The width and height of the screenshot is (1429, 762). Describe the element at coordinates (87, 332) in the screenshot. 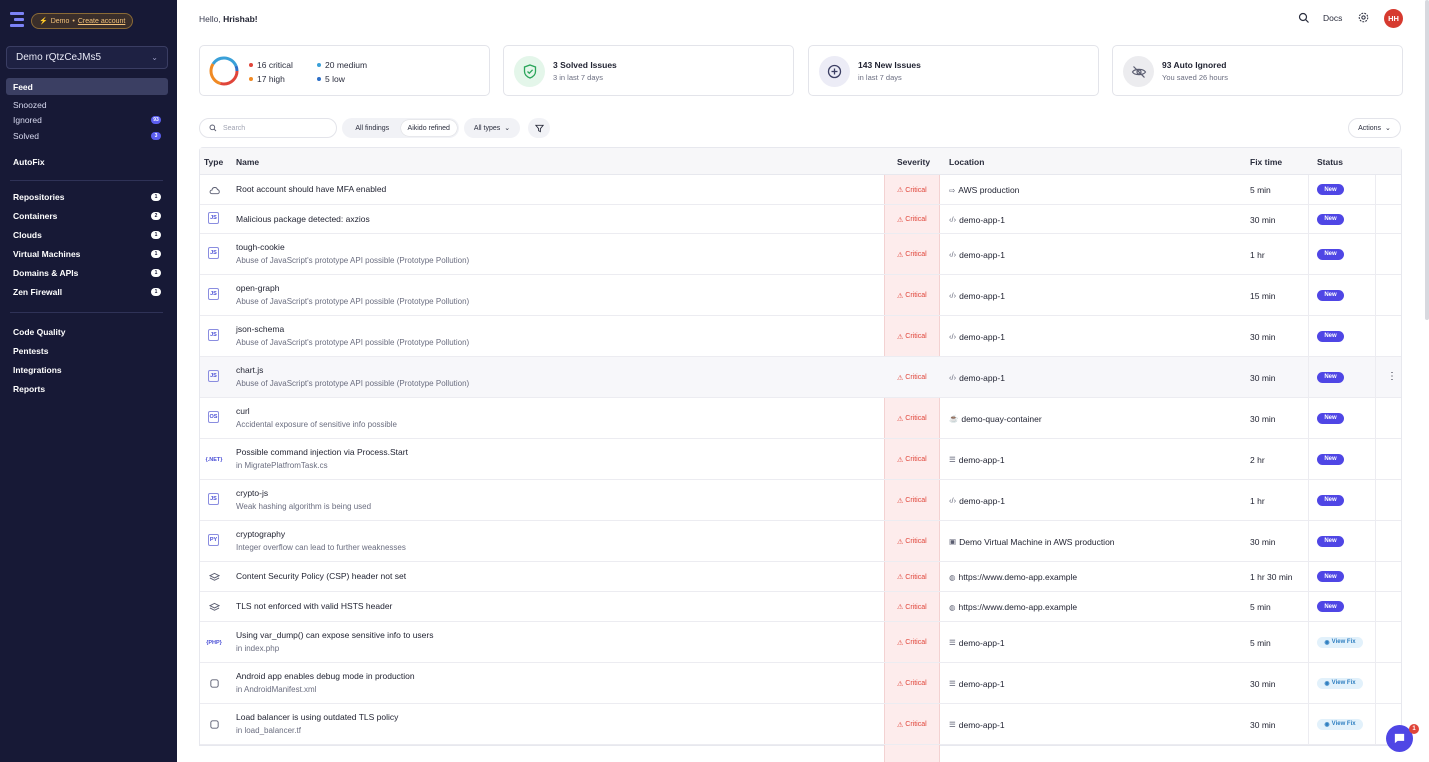

I see `sidebar-item-code-quality: Code Quality` at that location.